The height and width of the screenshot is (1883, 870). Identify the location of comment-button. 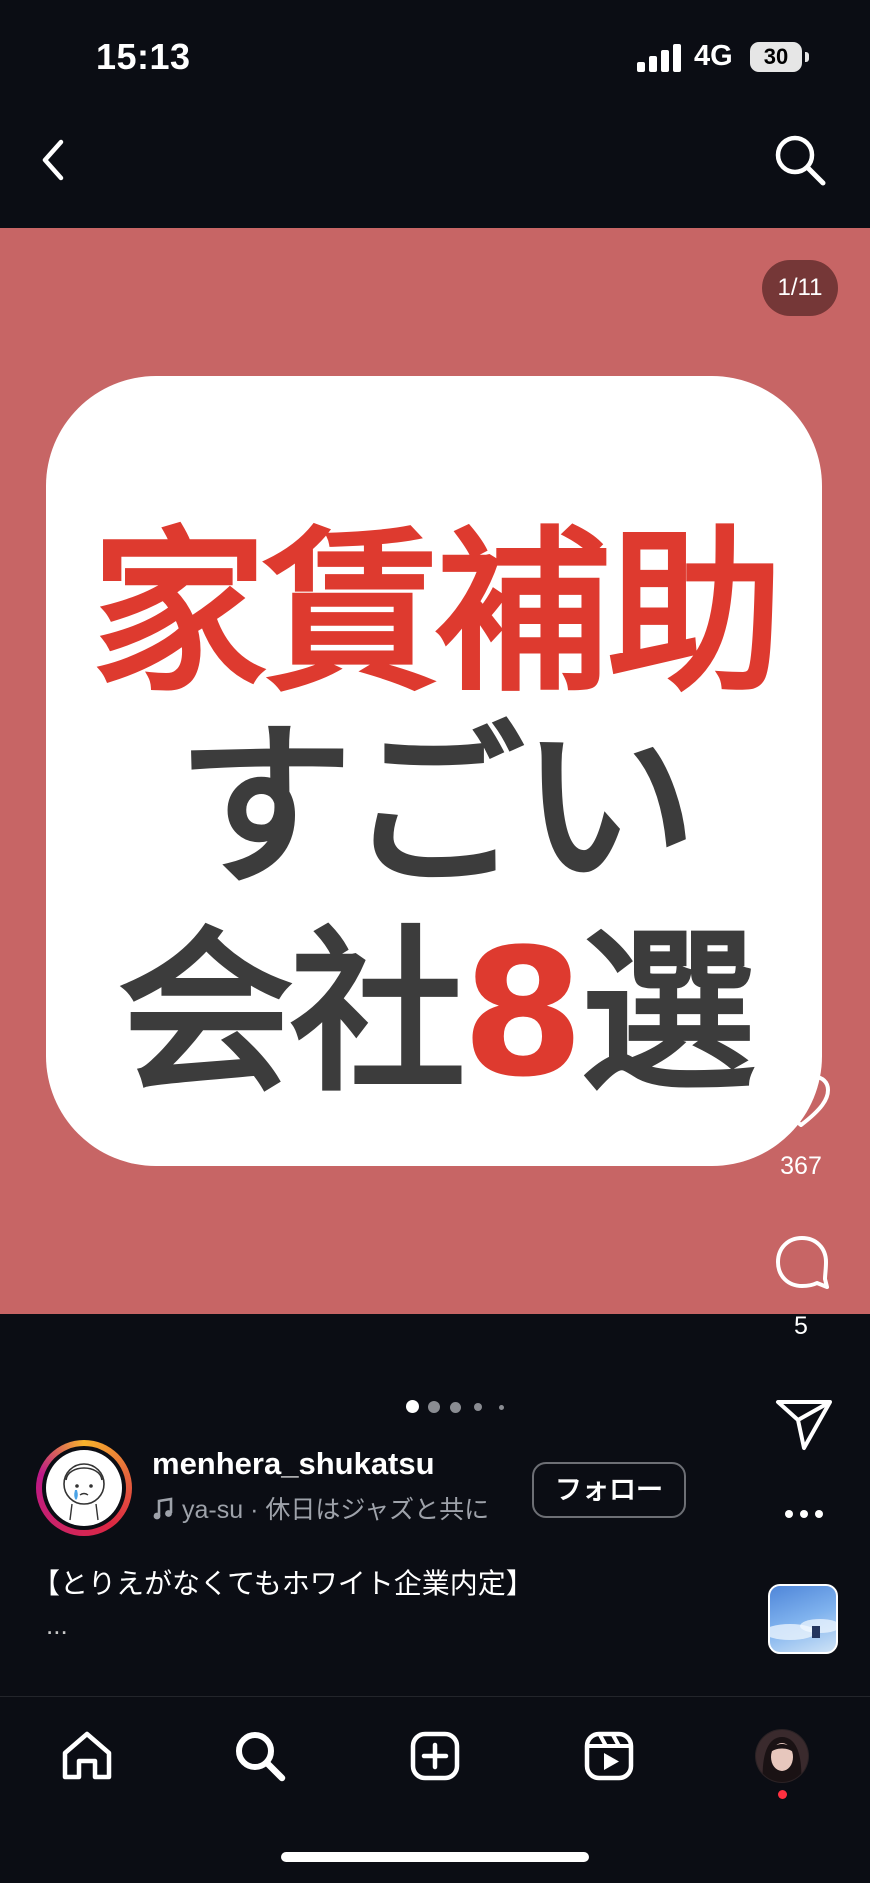
(802, 1262).